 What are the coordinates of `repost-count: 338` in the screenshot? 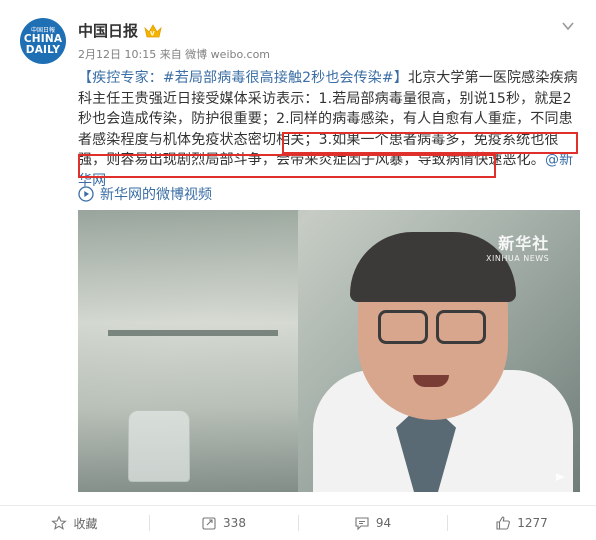 It's located at (234, 523).